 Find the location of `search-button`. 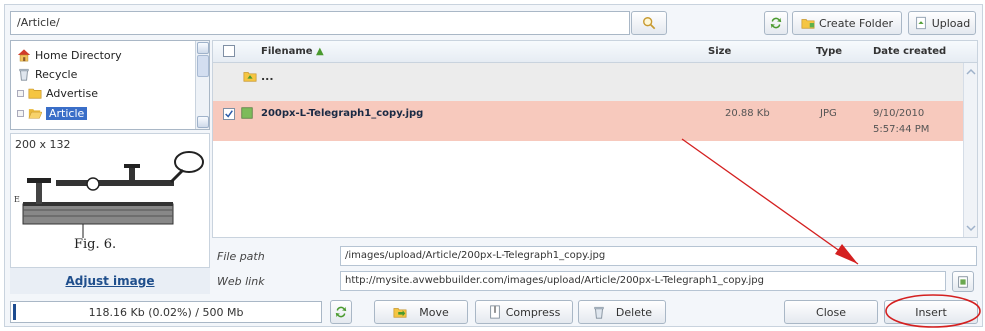

search-button is located at coordinates (649, 23).